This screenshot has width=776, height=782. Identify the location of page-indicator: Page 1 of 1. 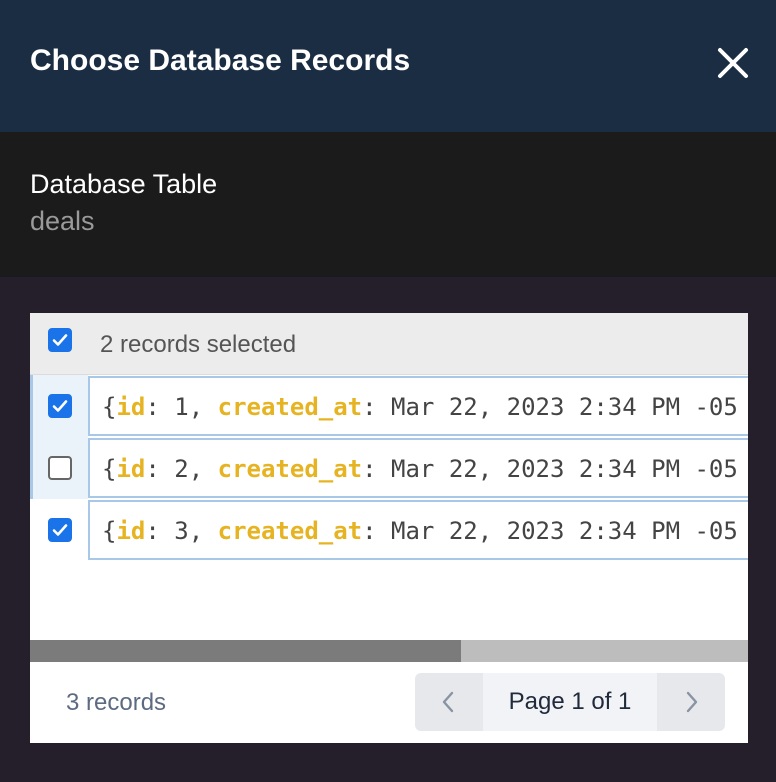
(570, 702).